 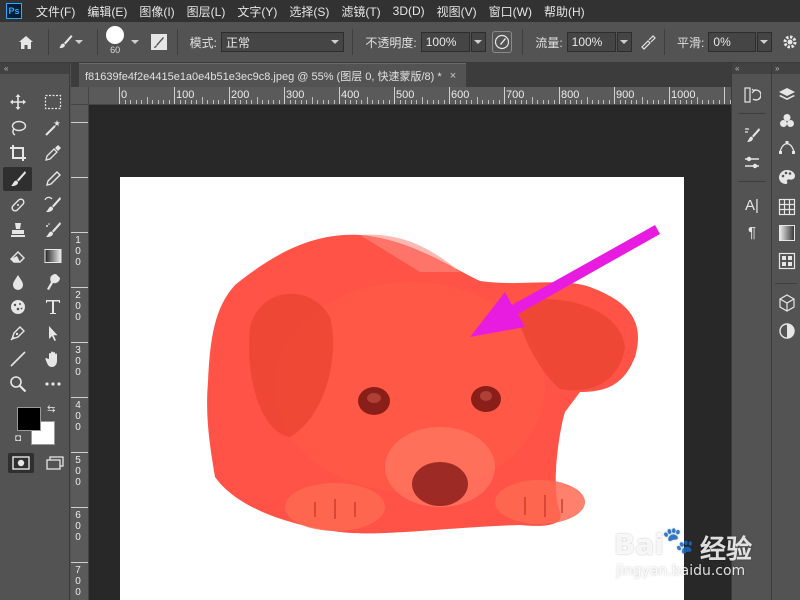 What do you see at coordinates (752, 95) in the screenshot?
I see `history-panel-icon` at bounding box center [752, 95].